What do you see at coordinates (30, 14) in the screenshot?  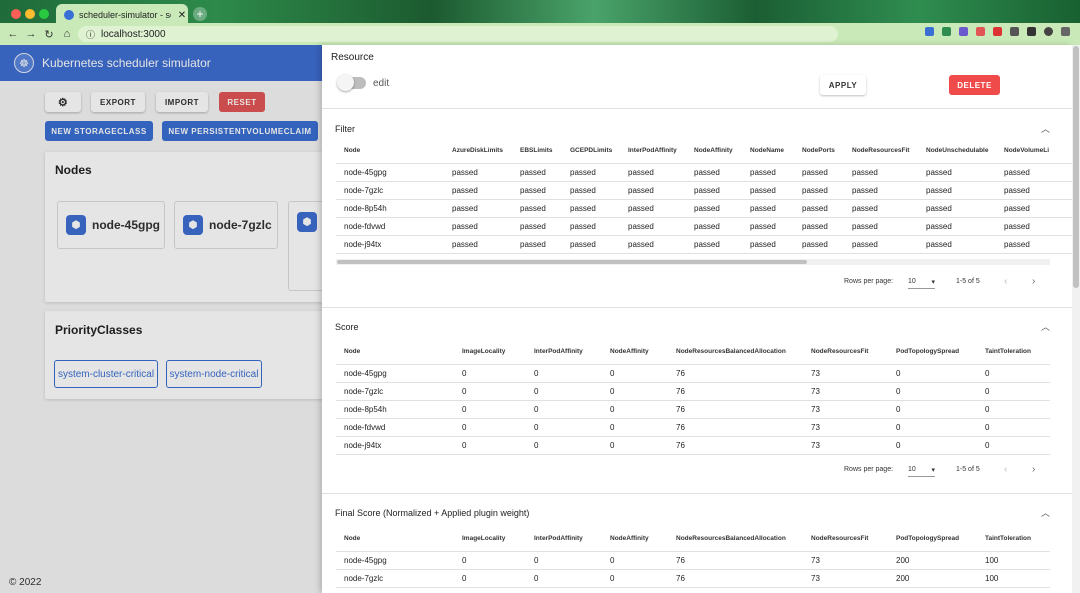 I see `minimize-window-button` at bounding box center [30, 14].